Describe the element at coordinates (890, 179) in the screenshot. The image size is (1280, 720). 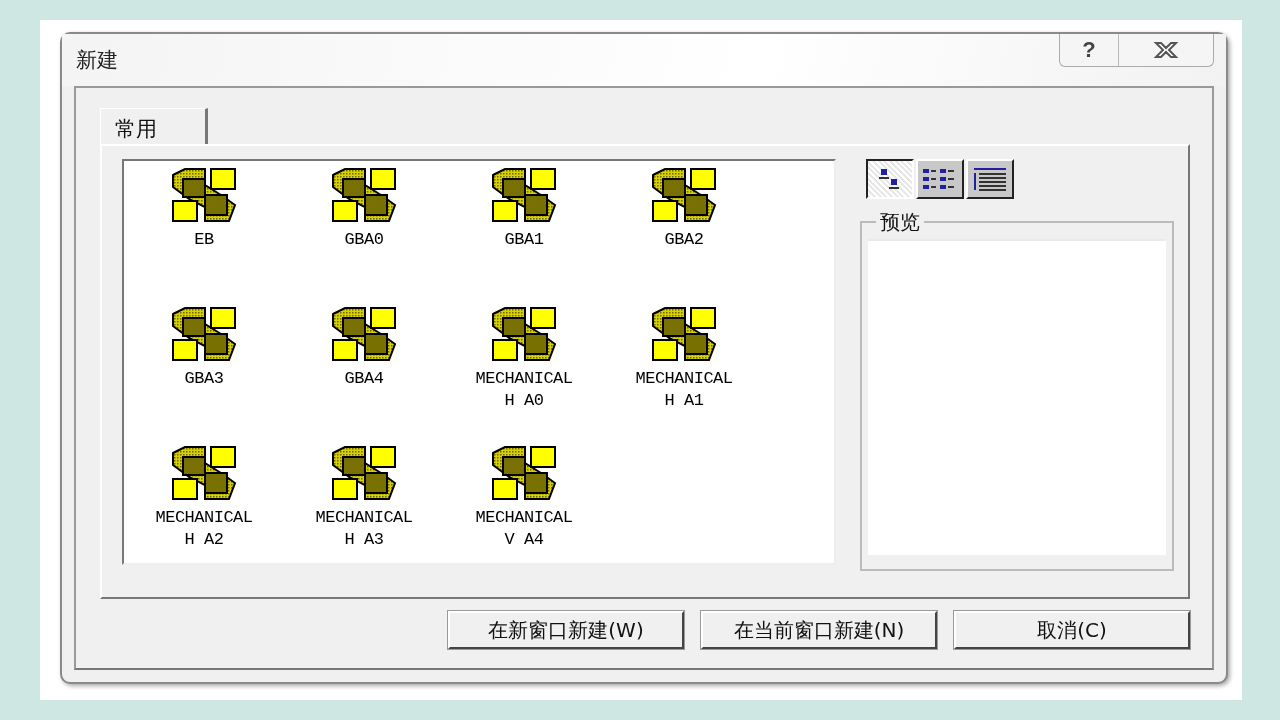
I see `view-button` at that location.